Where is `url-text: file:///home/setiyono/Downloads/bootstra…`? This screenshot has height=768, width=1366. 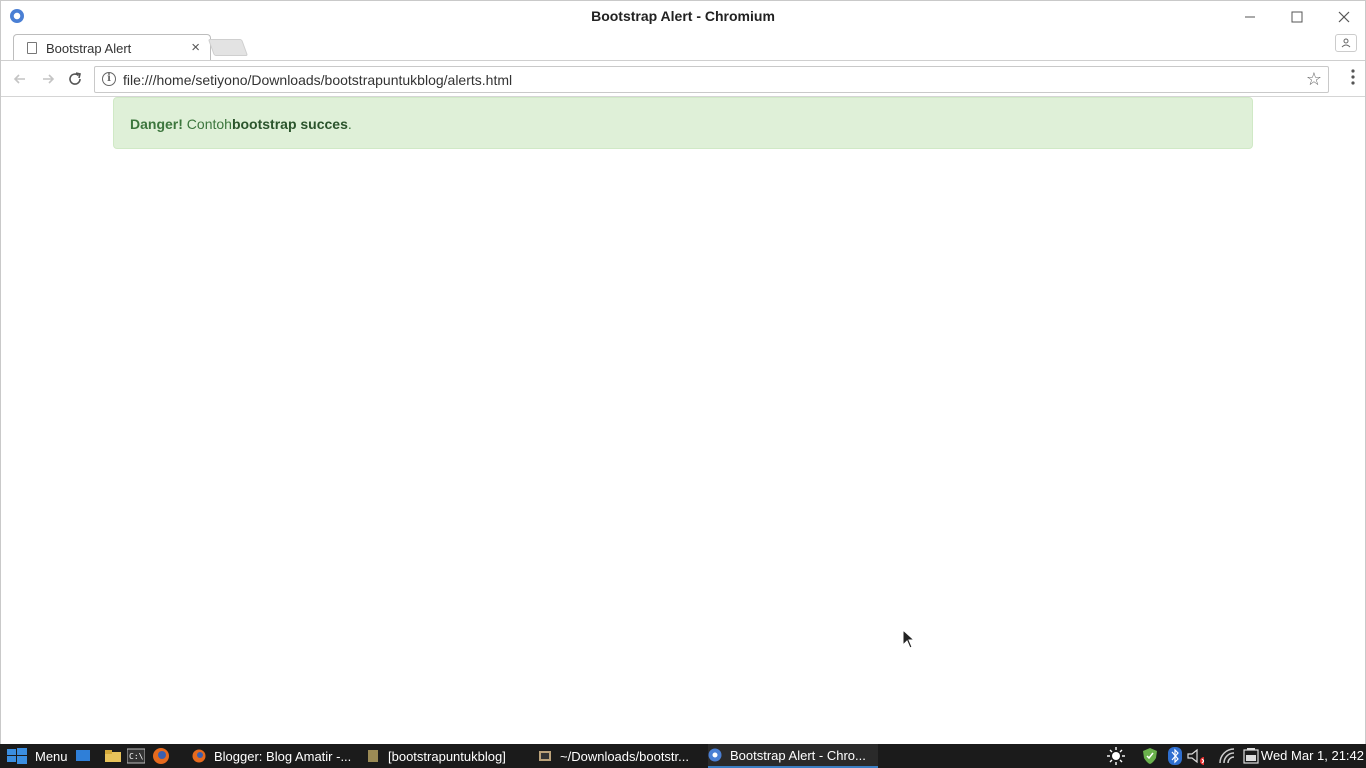 url-text: file:///home/setiyono/Downloads/bootstra… is located at coordinates (317, 80).